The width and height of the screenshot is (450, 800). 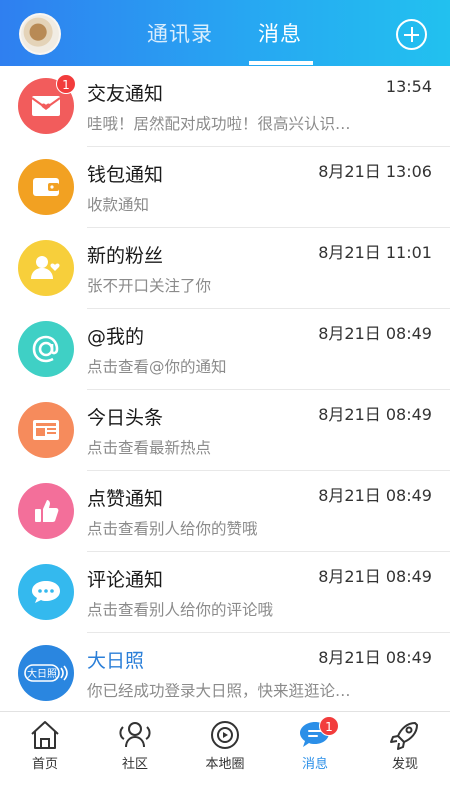 I want to click on message-item-new-followers: 新的粉丝 张不开口关注了你 8月21日 11:01, so click(x=225, y=268).